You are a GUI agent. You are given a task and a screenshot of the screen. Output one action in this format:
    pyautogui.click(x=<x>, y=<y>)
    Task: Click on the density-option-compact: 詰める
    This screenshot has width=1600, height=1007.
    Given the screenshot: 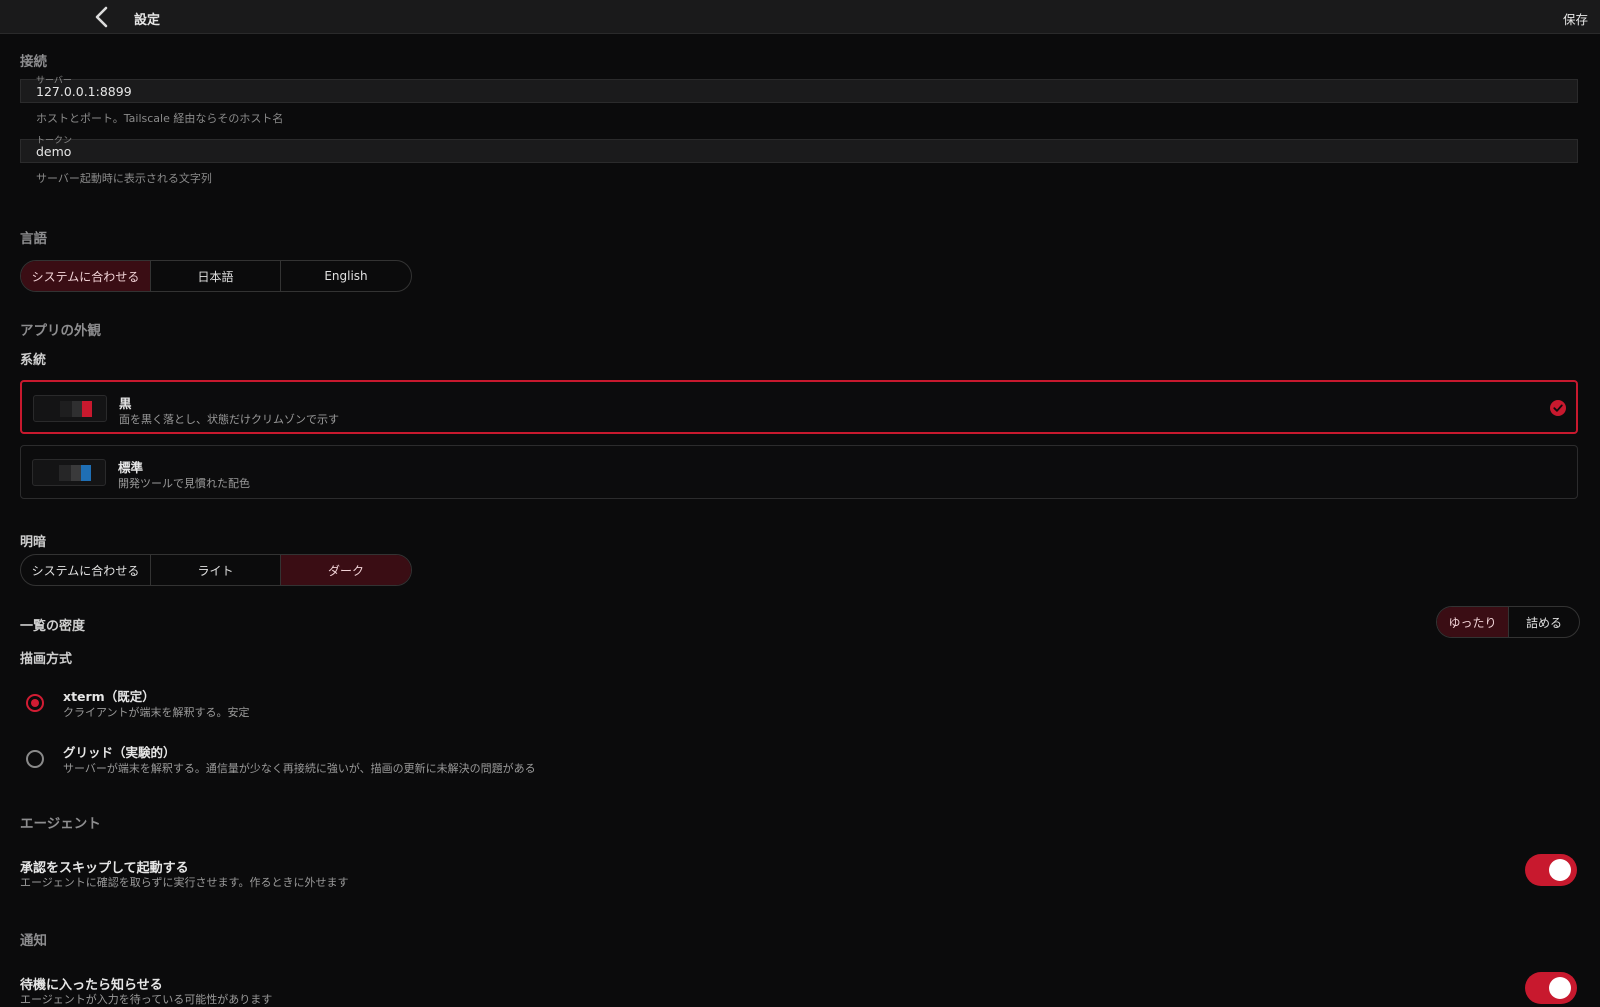 What is the action you would take?
    pyautogui.click(x=1544, y=622)
    